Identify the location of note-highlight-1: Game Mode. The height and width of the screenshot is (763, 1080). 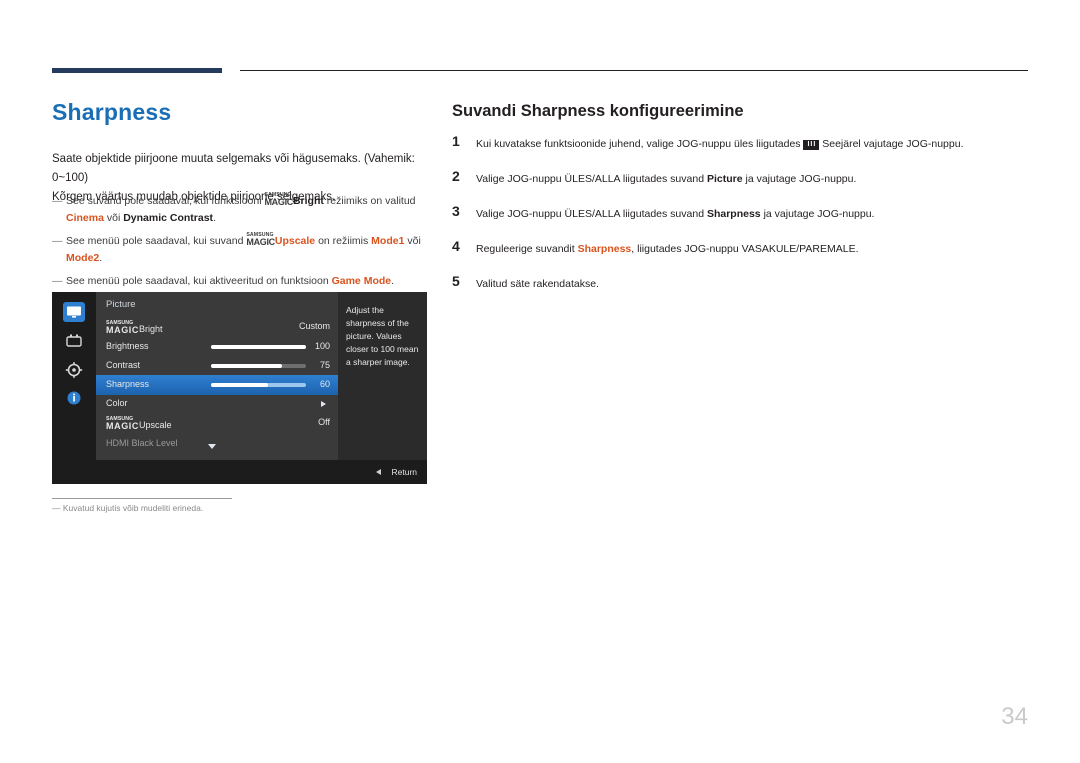
(361, 281).